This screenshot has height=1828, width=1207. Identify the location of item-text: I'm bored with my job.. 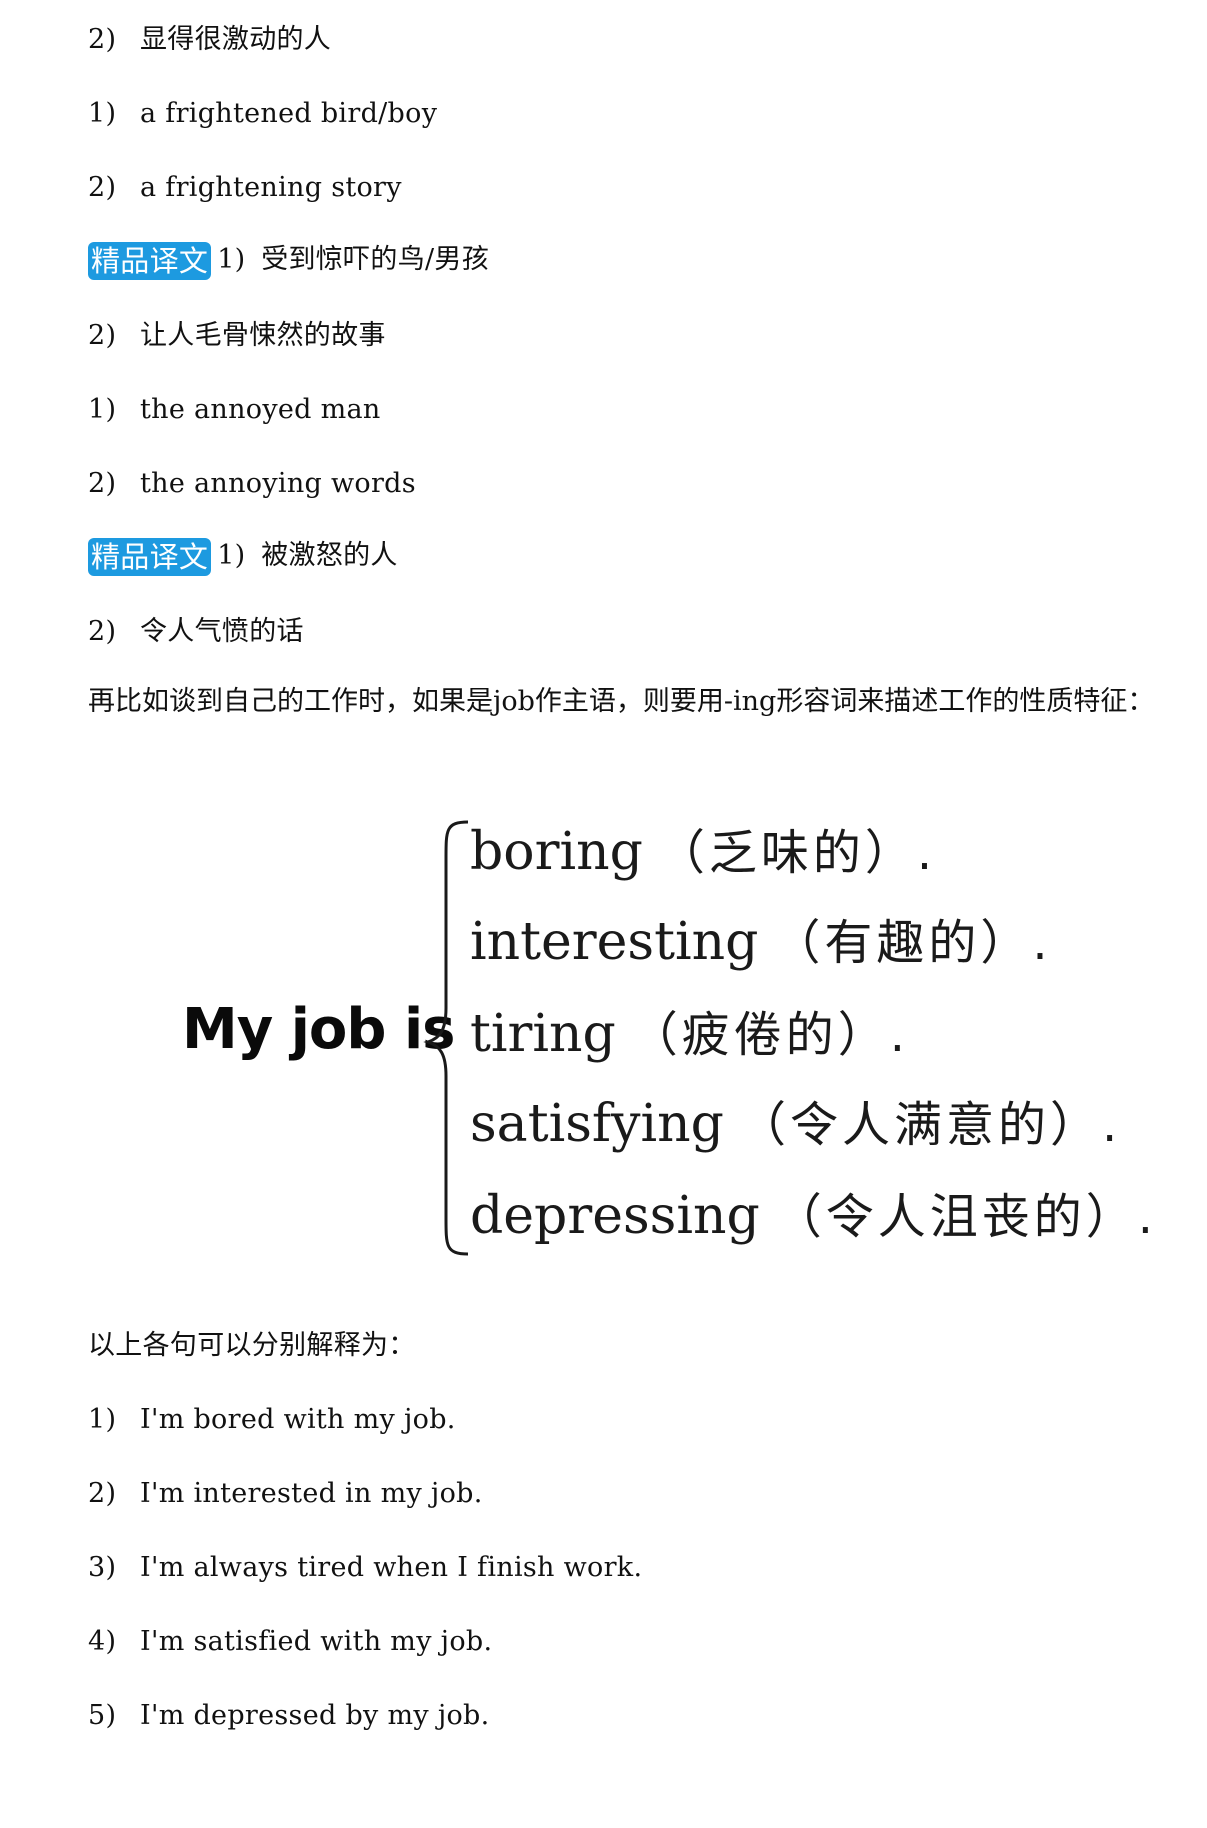
(298, 1419).